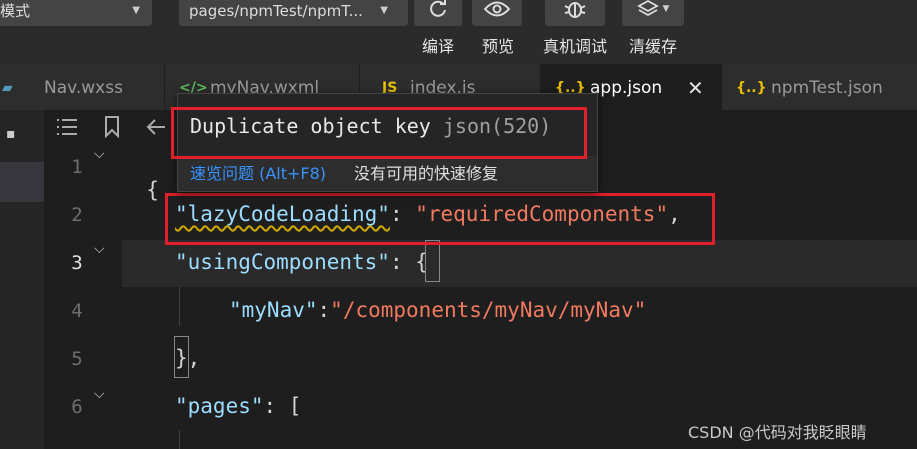  I want to click on clear-cache-label: 清缓存, so click(652, 46).